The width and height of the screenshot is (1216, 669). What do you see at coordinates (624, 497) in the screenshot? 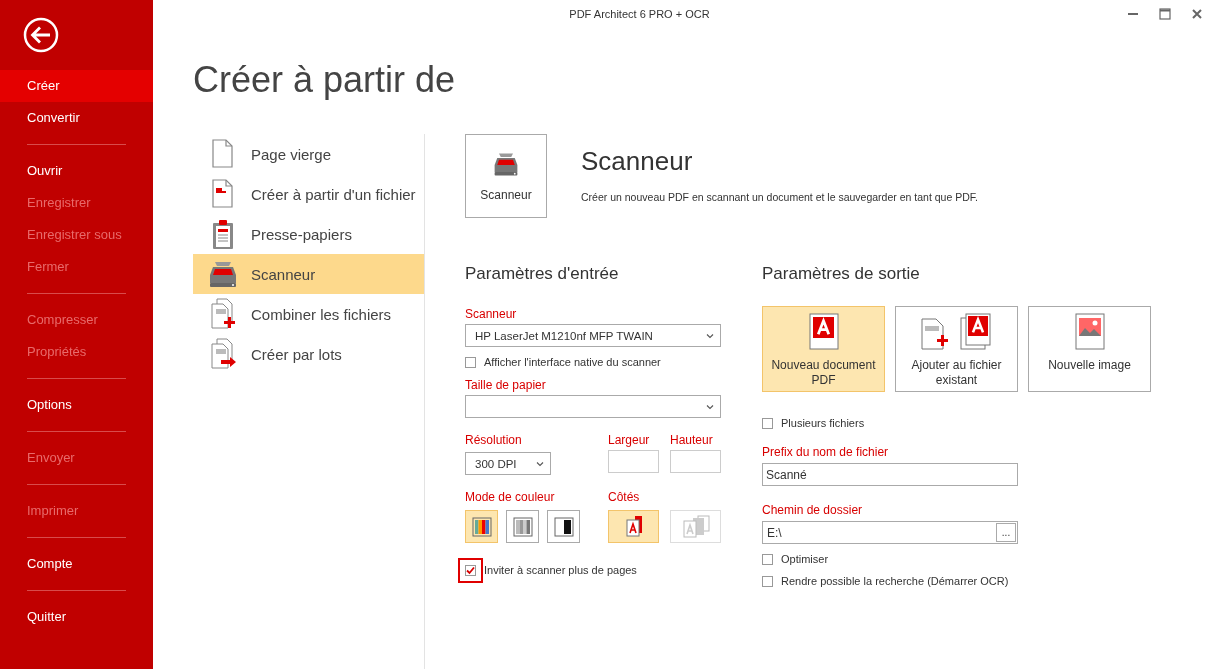
I see `field-label: Côtés` at bounding box center [624, 497].